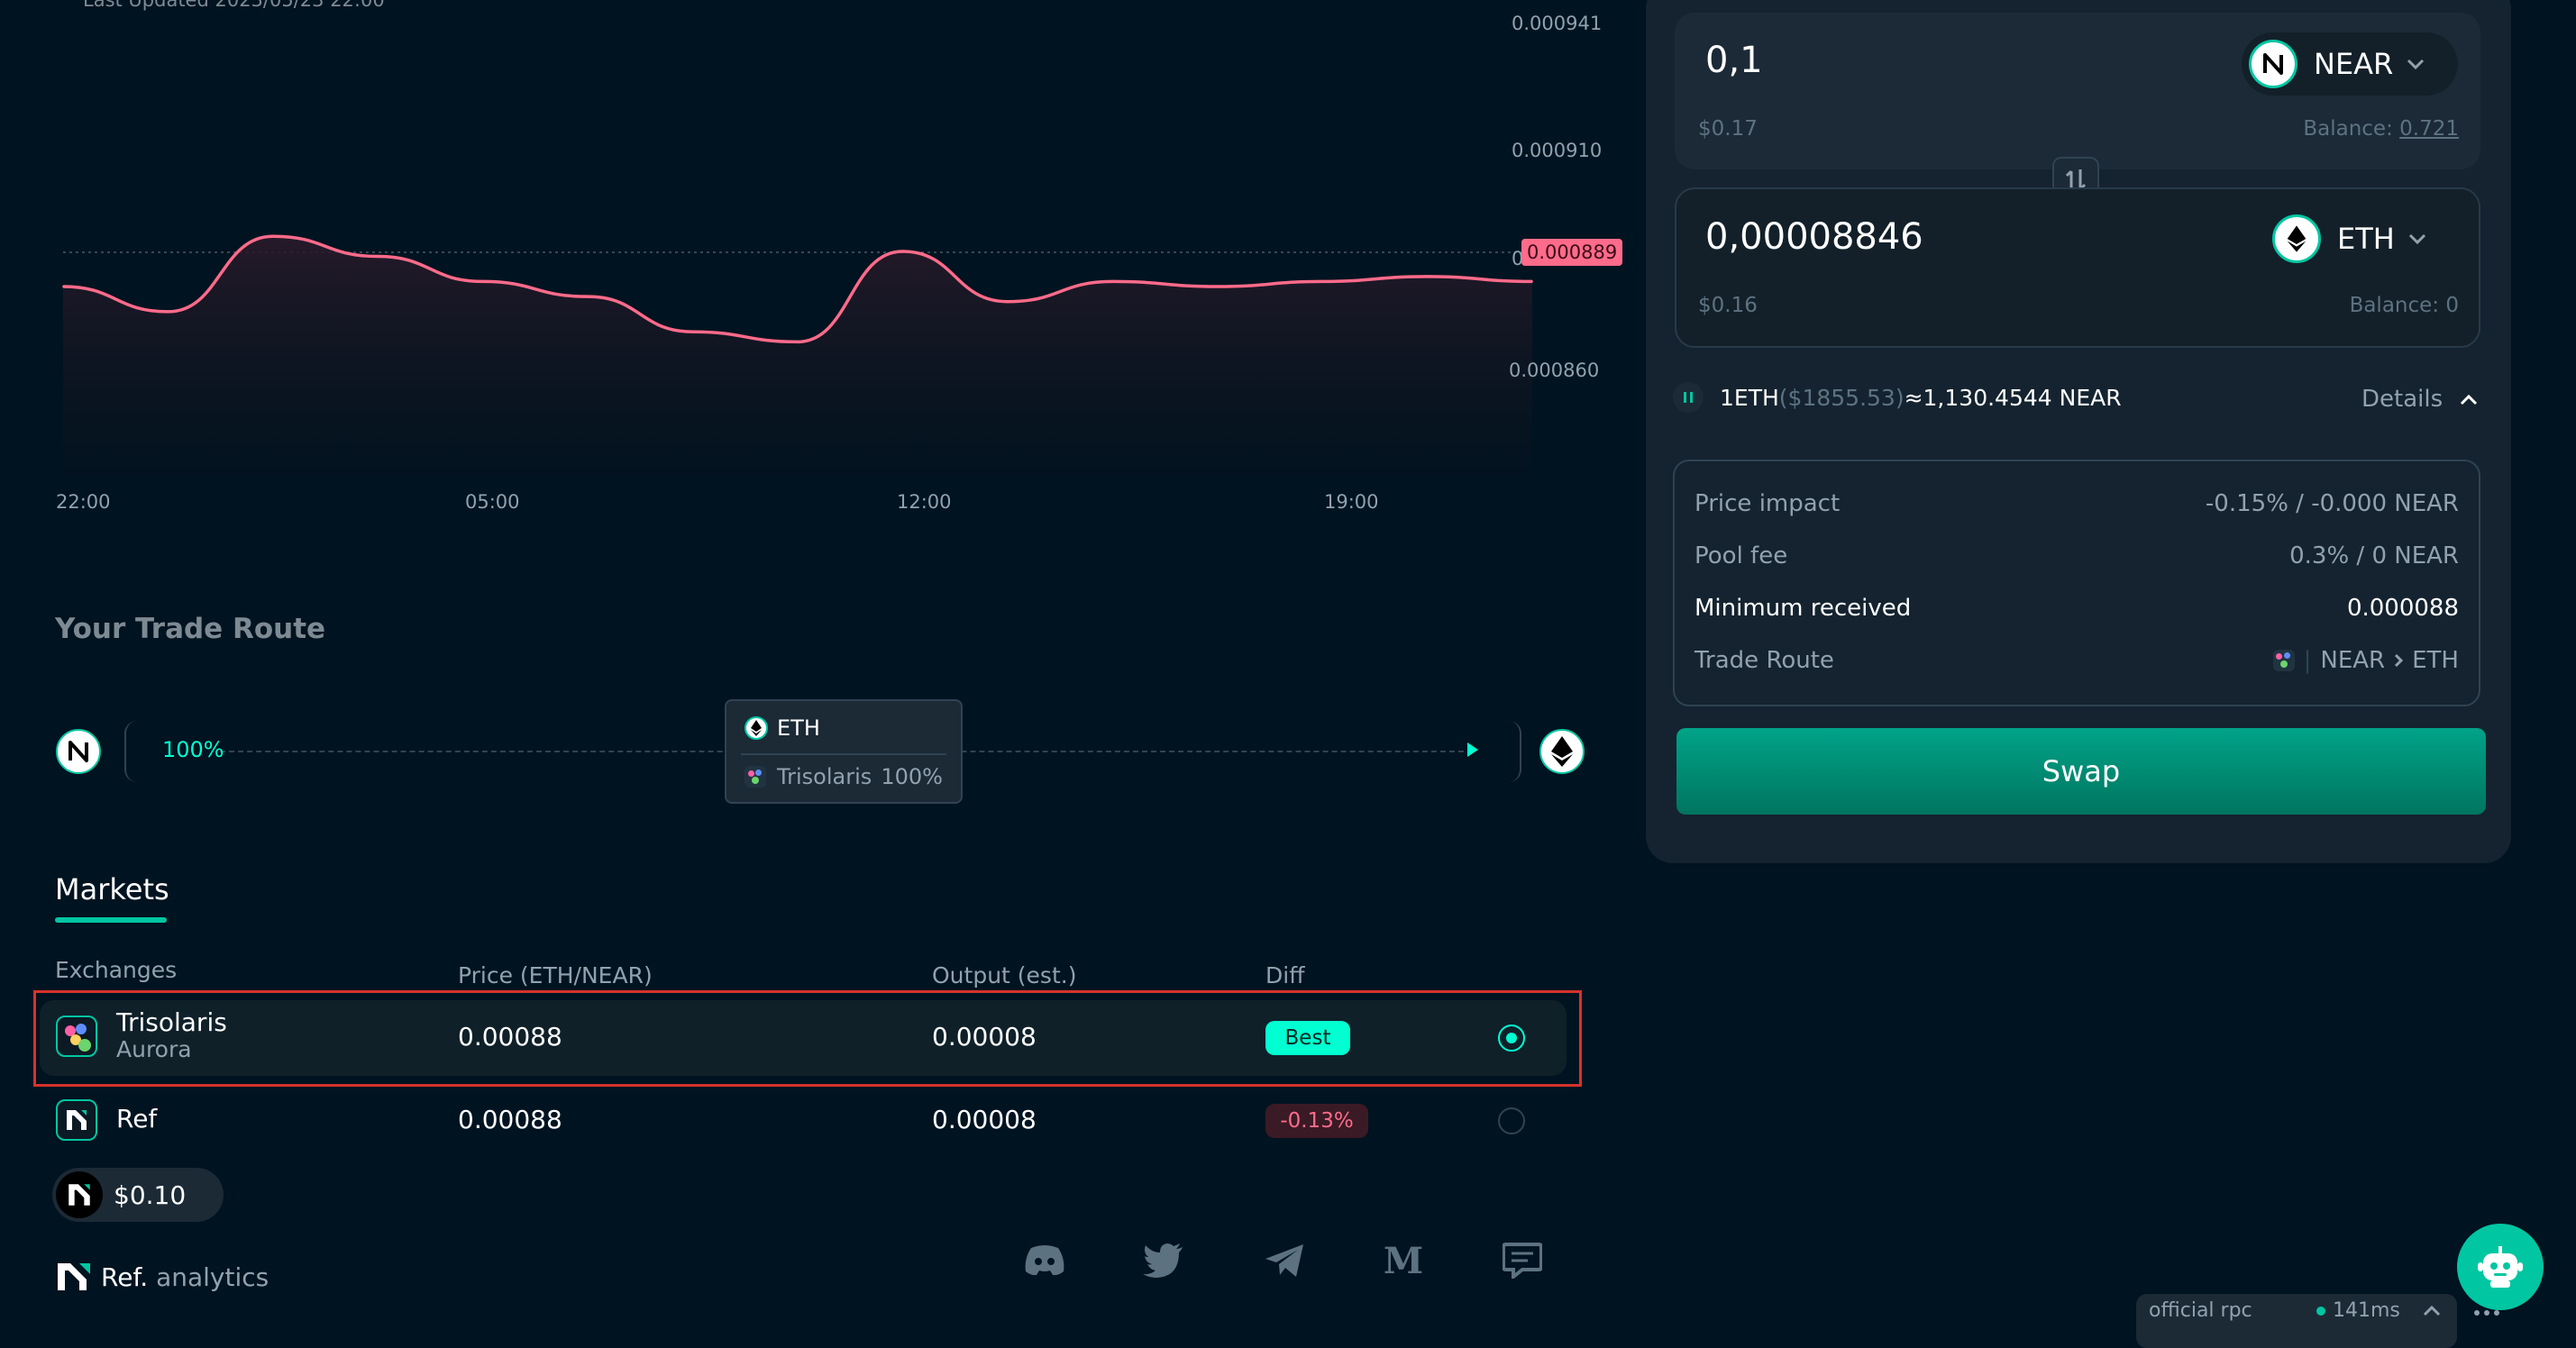  Describe the element at coordinates (1511, 1120) in the screenshot. I see `select-radio-ref` at that location.